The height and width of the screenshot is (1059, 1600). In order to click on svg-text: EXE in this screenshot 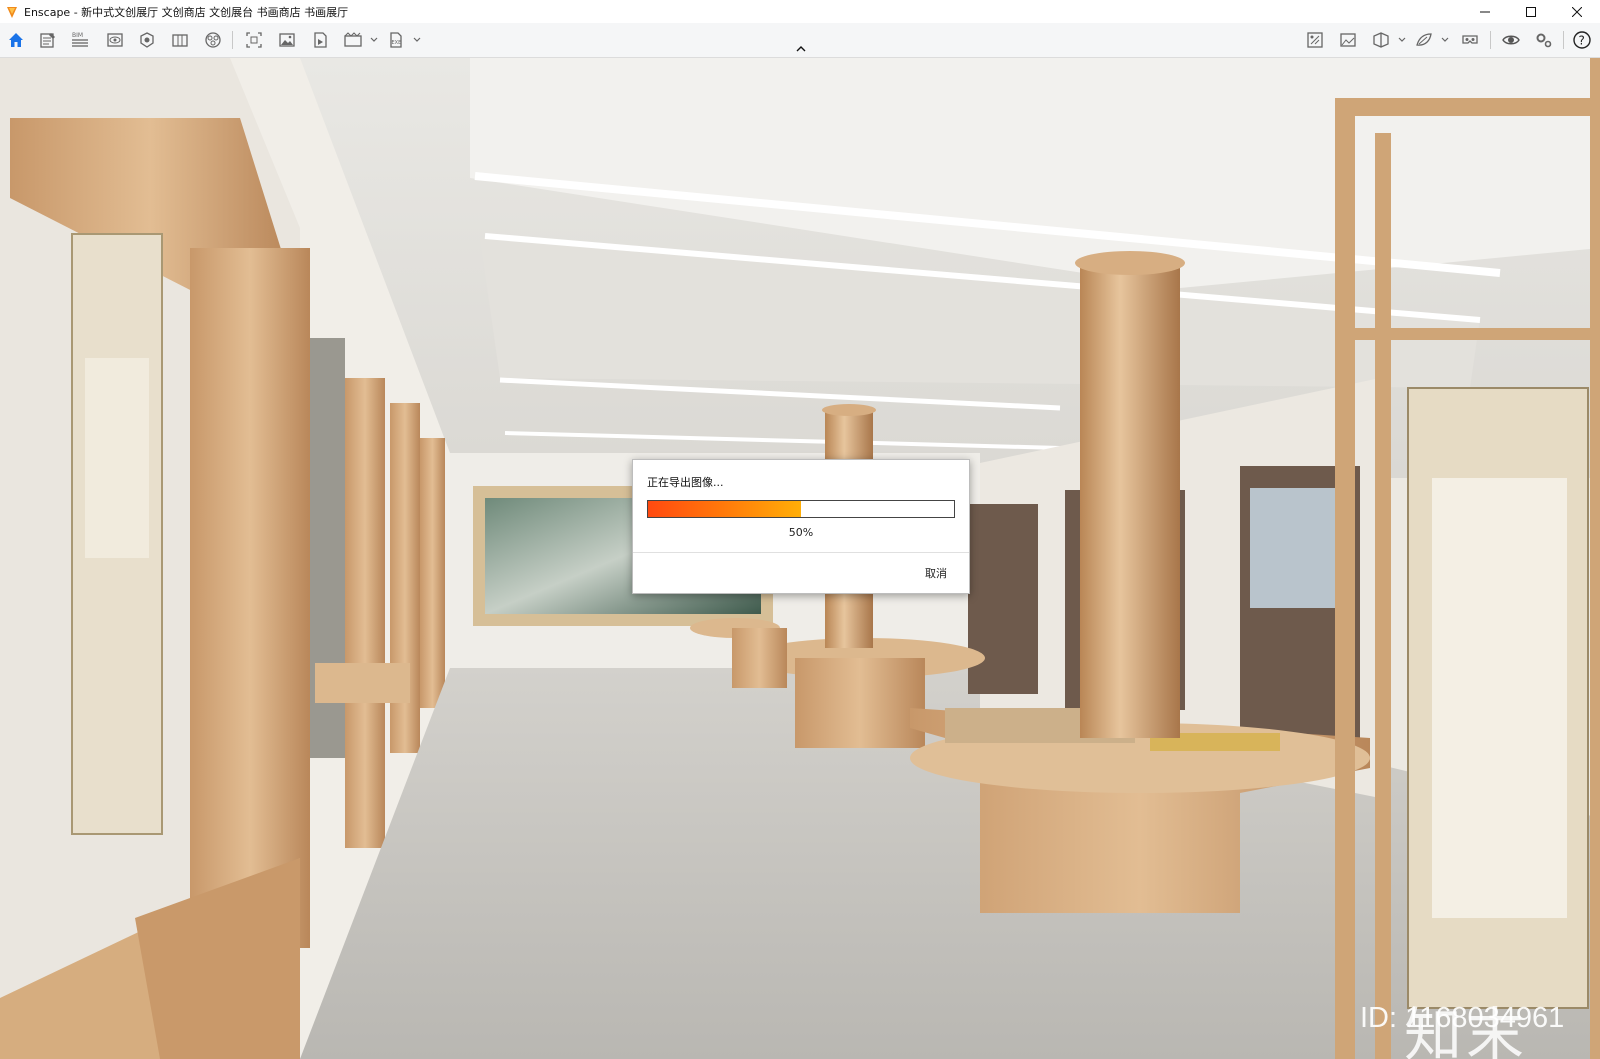, I will do `click(397, 43)`.